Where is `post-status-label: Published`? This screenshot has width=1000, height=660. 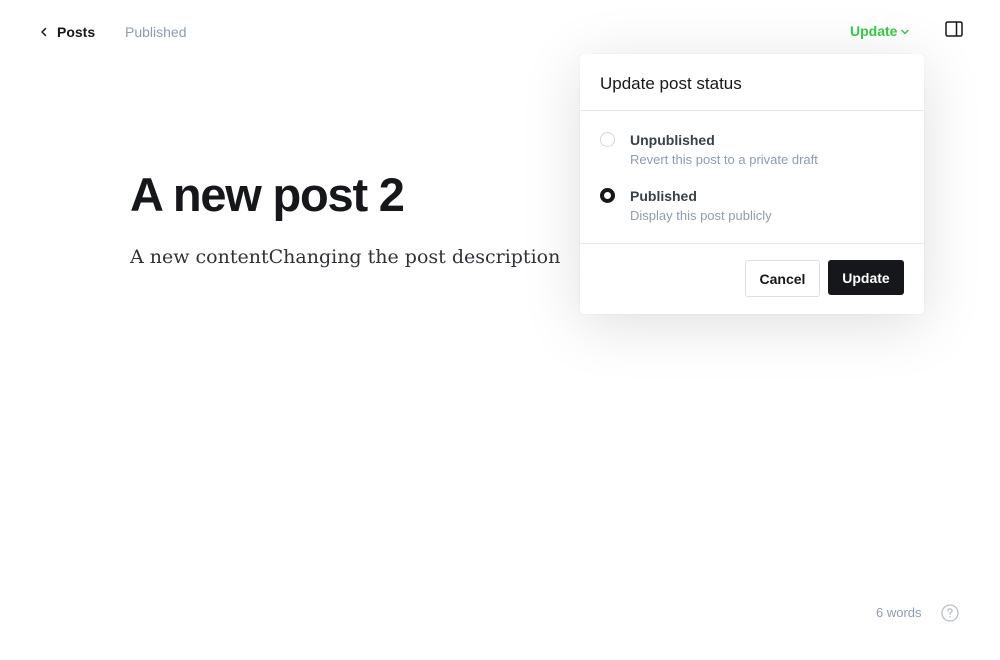 post-status-label: Published is located at coordinates (156, 32).